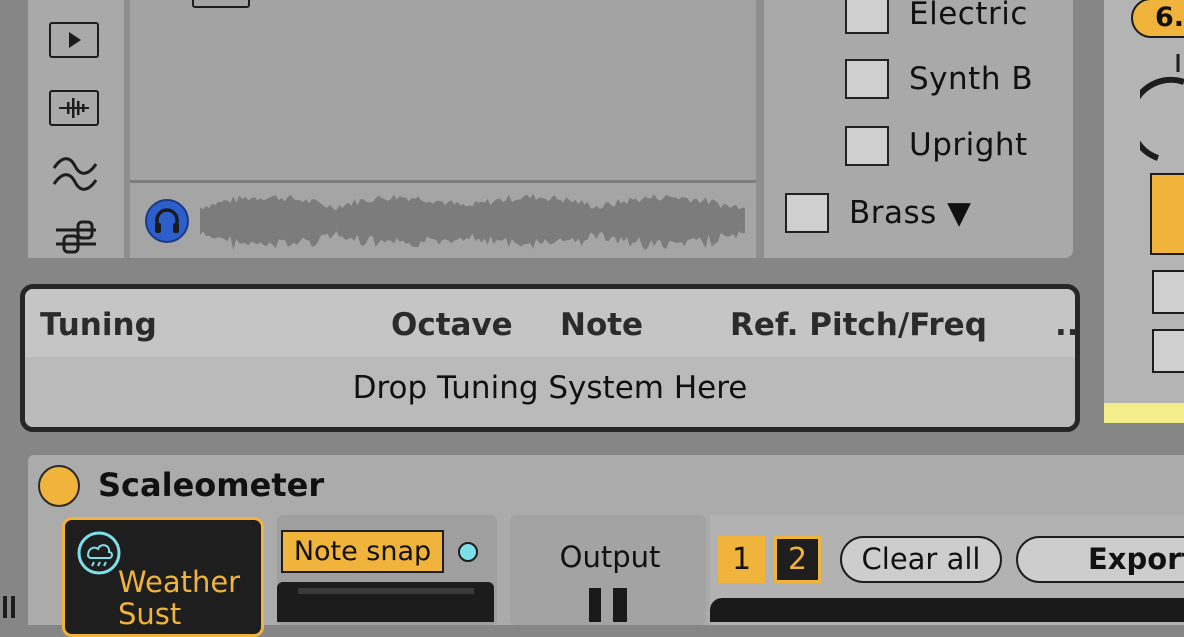 The height and width of the screenshot is (637, 1184). What do you see at coordinates (362, 551) in the screenshot?
I see `note-snap-button: Note snap` at bounding box center [362, 551].